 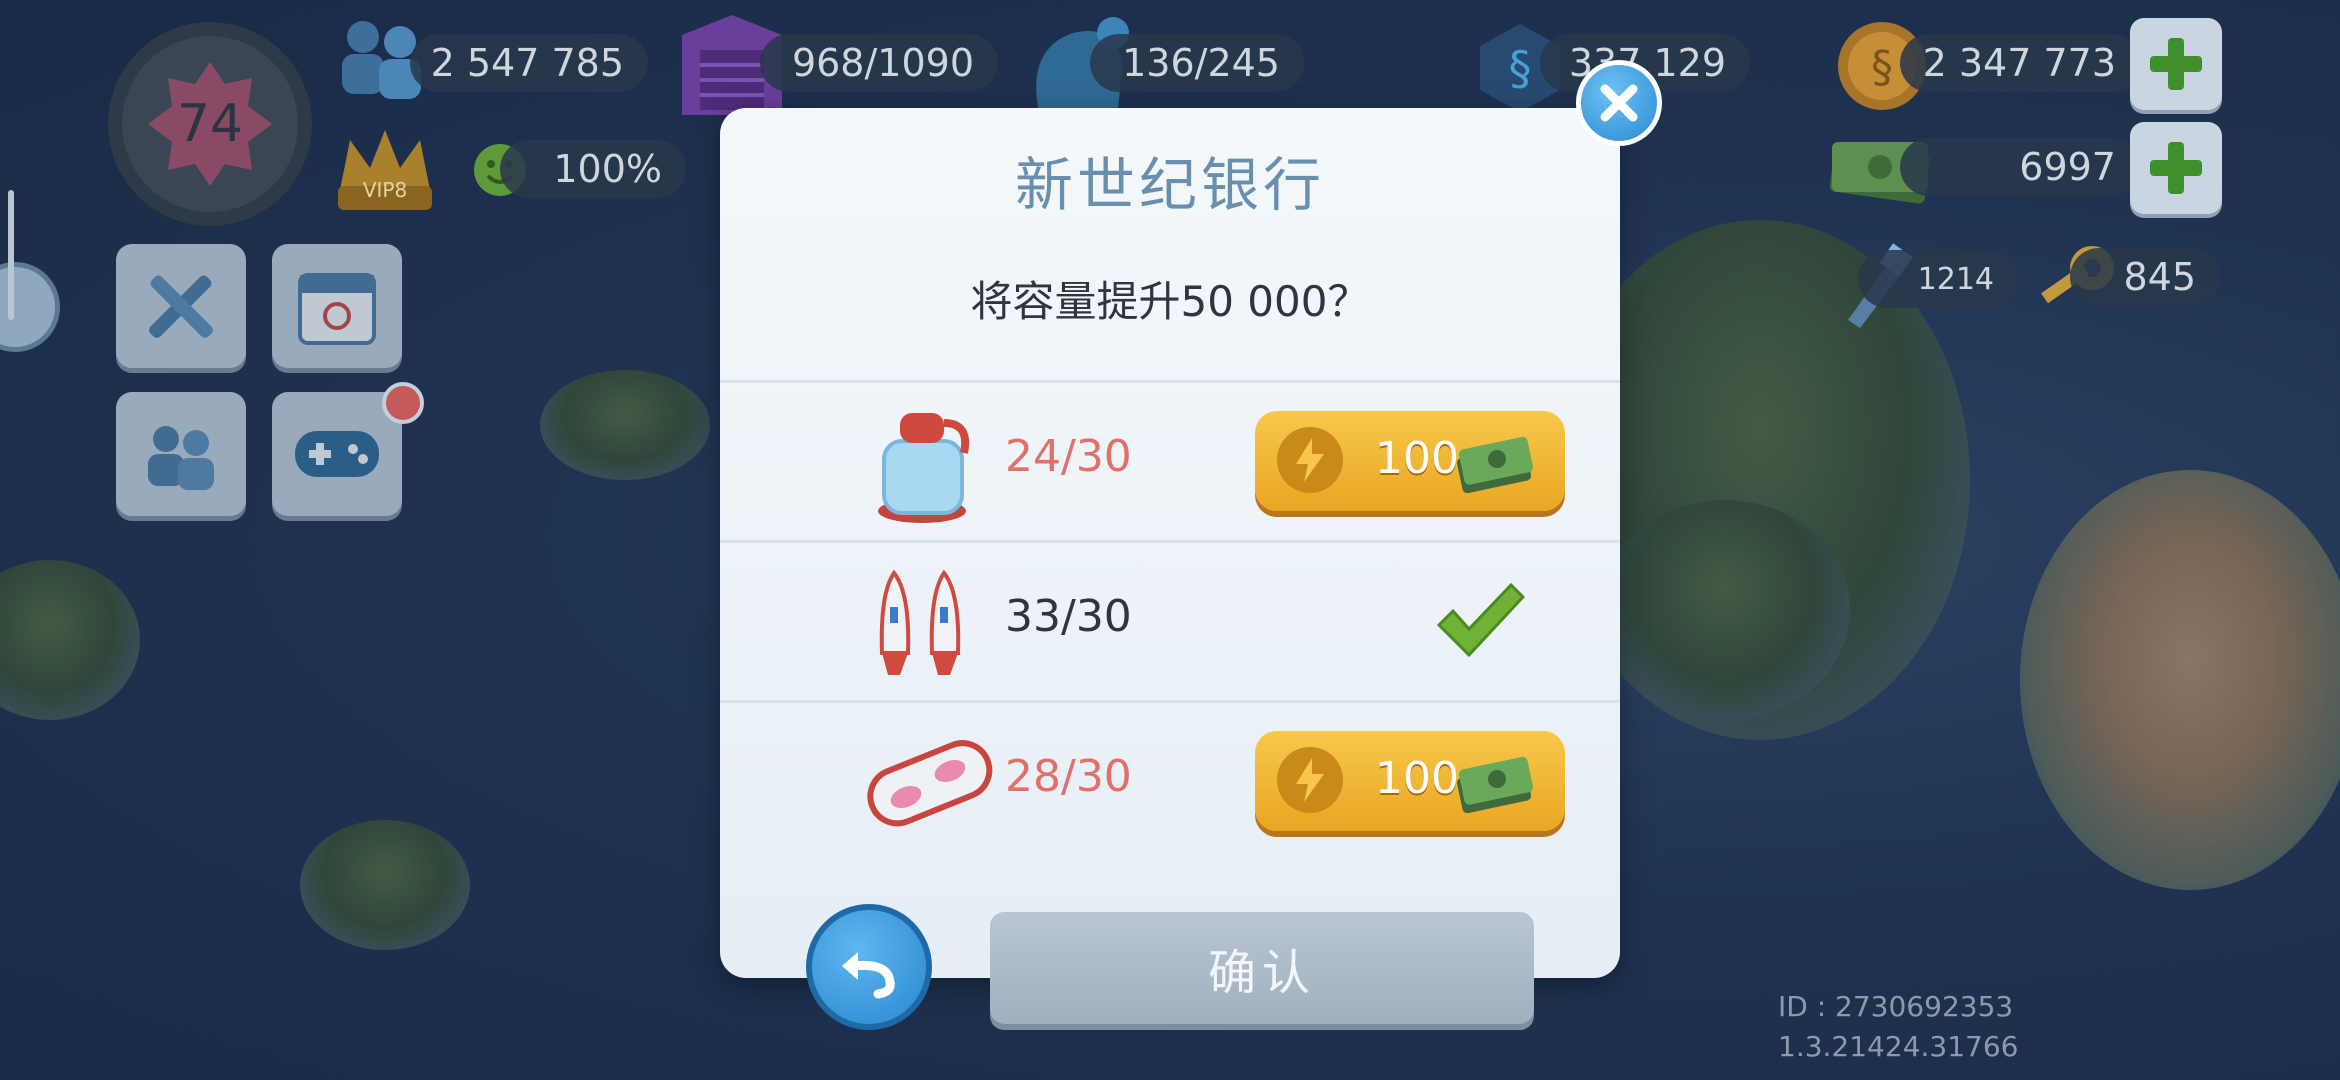 I want to click on bottle-icon, so click(x=923, y=468).